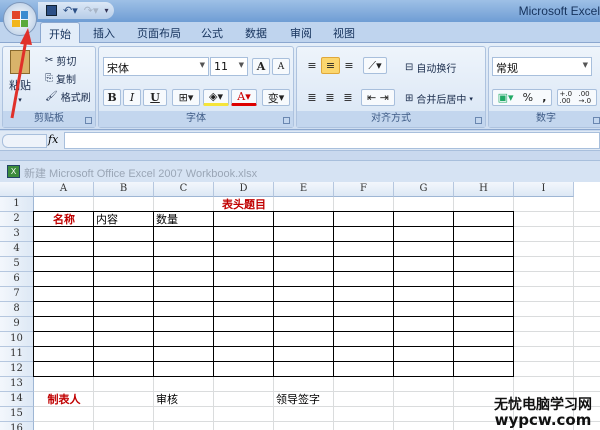 Image resolution: width=600 pixels, height=430 pixels. Describe the element at coordinates (332, 140) in the screenshot. I see `formula-input` at that location.